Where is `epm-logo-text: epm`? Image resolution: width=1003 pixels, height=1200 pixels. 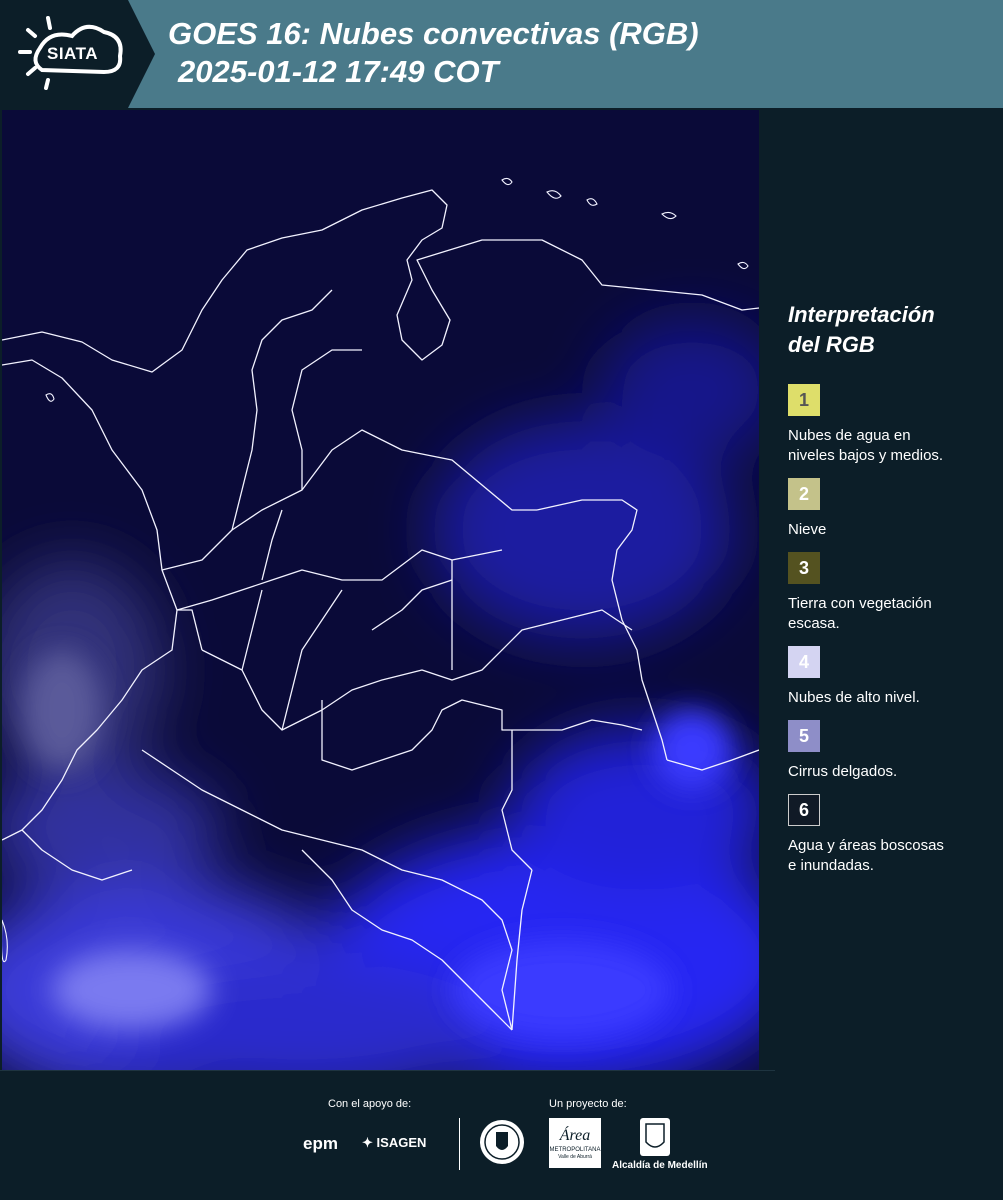
epm-logo-text: epm is located at coordinates (320, 1143).